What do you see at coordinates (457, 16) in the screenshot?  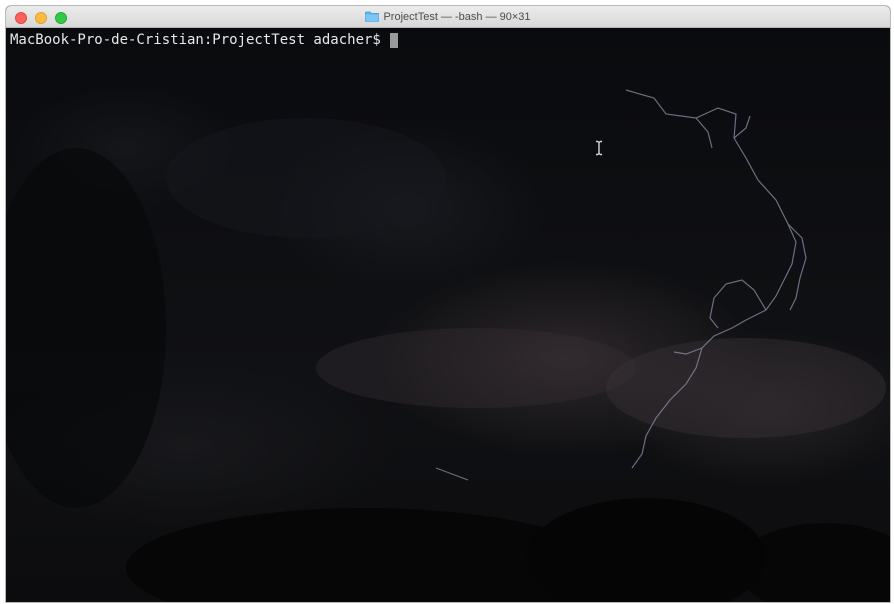 I see `window-title: ProjectTest — -bash — 90×31` at bounding box center [457, 16].